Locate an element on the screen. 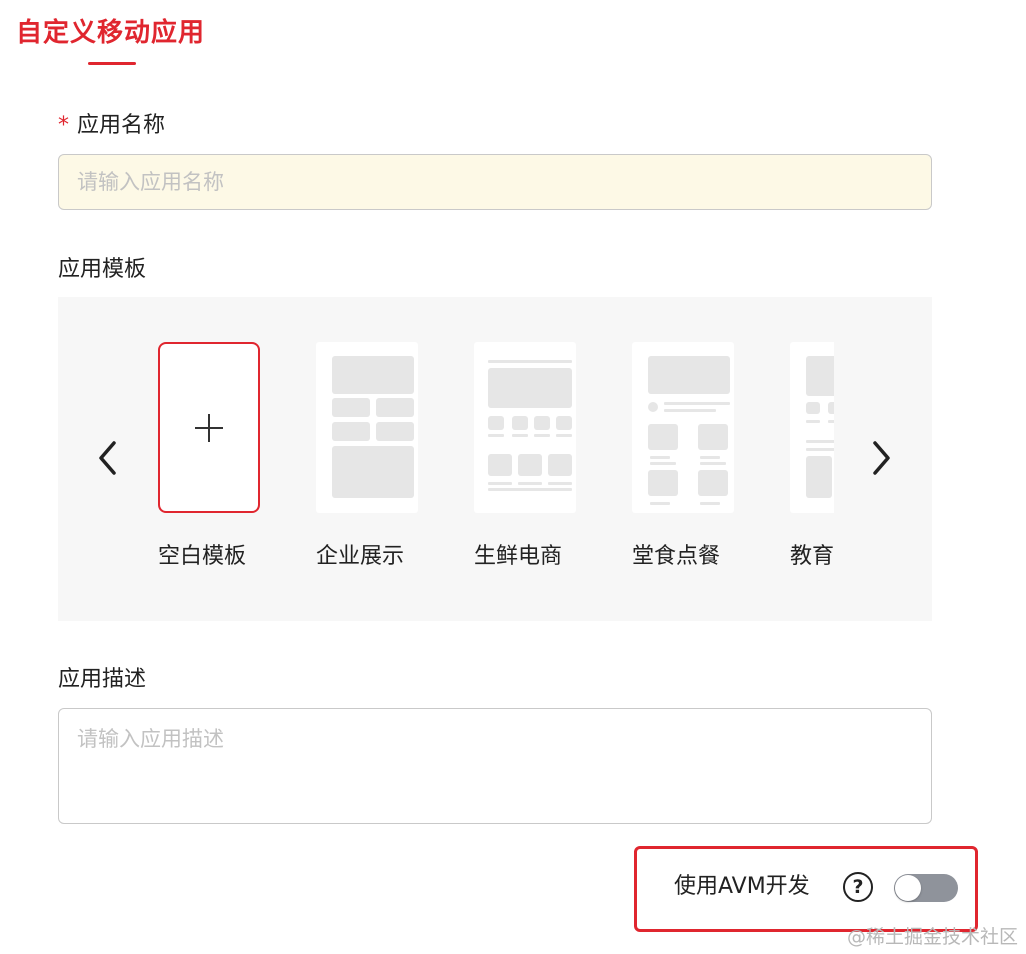  chevron-right-icon is located at coordinates (881, 458).